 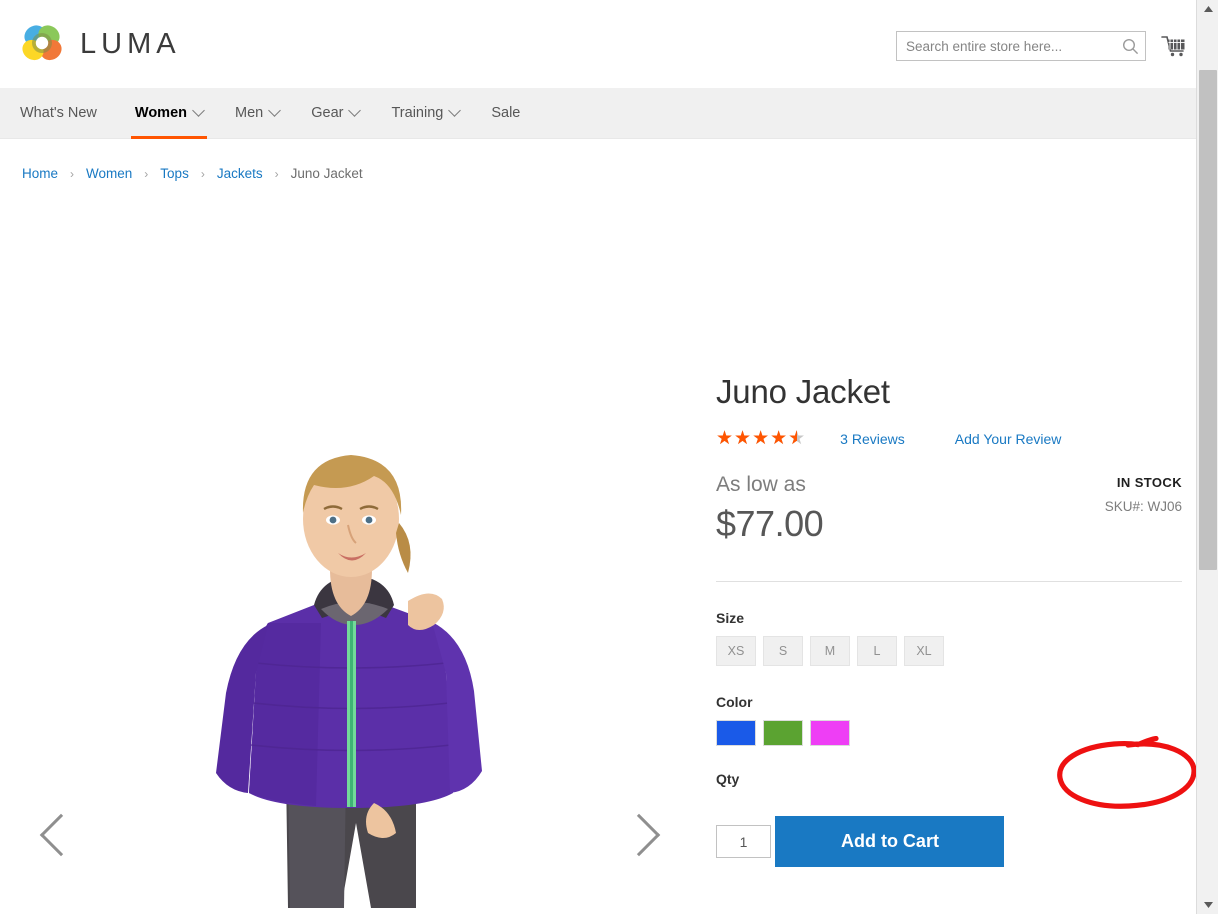 I want to click on add-to-cart-button: Add to Cart, so click(x=890, y=841).